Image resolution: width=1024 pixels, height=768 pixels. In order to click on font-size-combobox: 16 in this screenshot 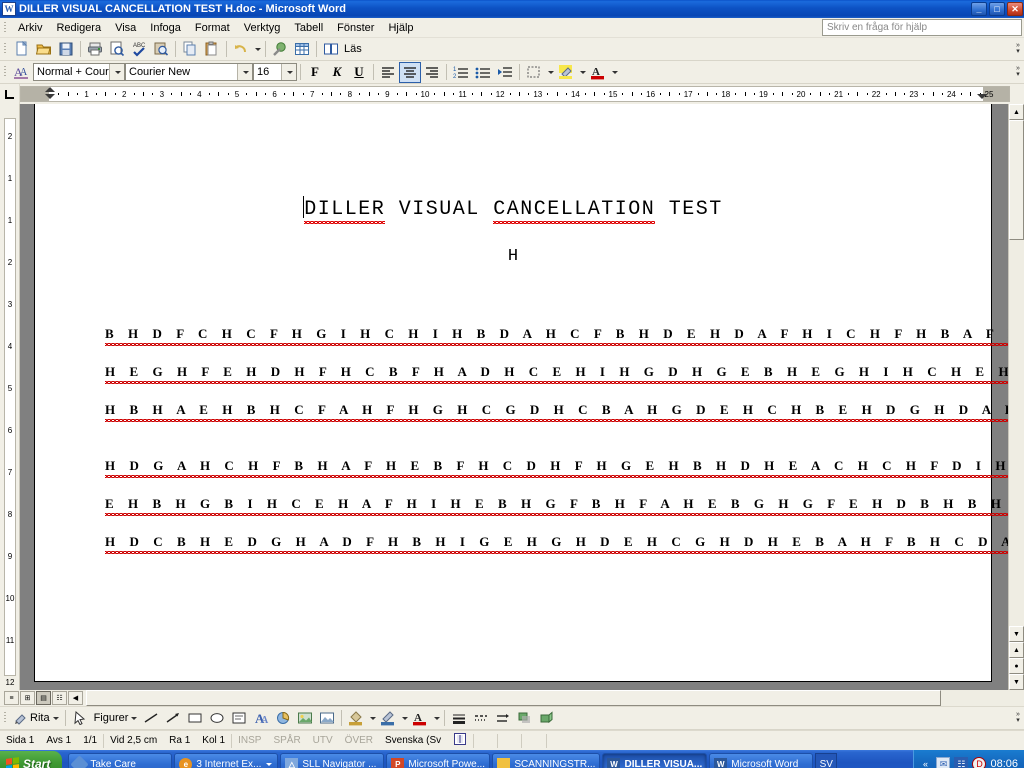, I will do `click(275, 72)`.